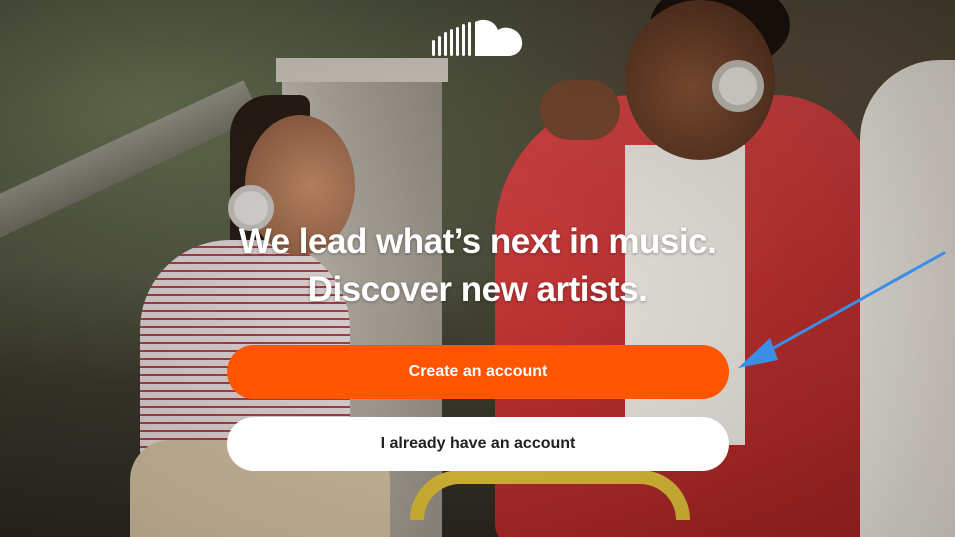 The image size is (955, 537). What do you see at coordinates (842, 309) in the screenshot?
I see `pointer-arrow-icon` at bounding box center [842, 309].